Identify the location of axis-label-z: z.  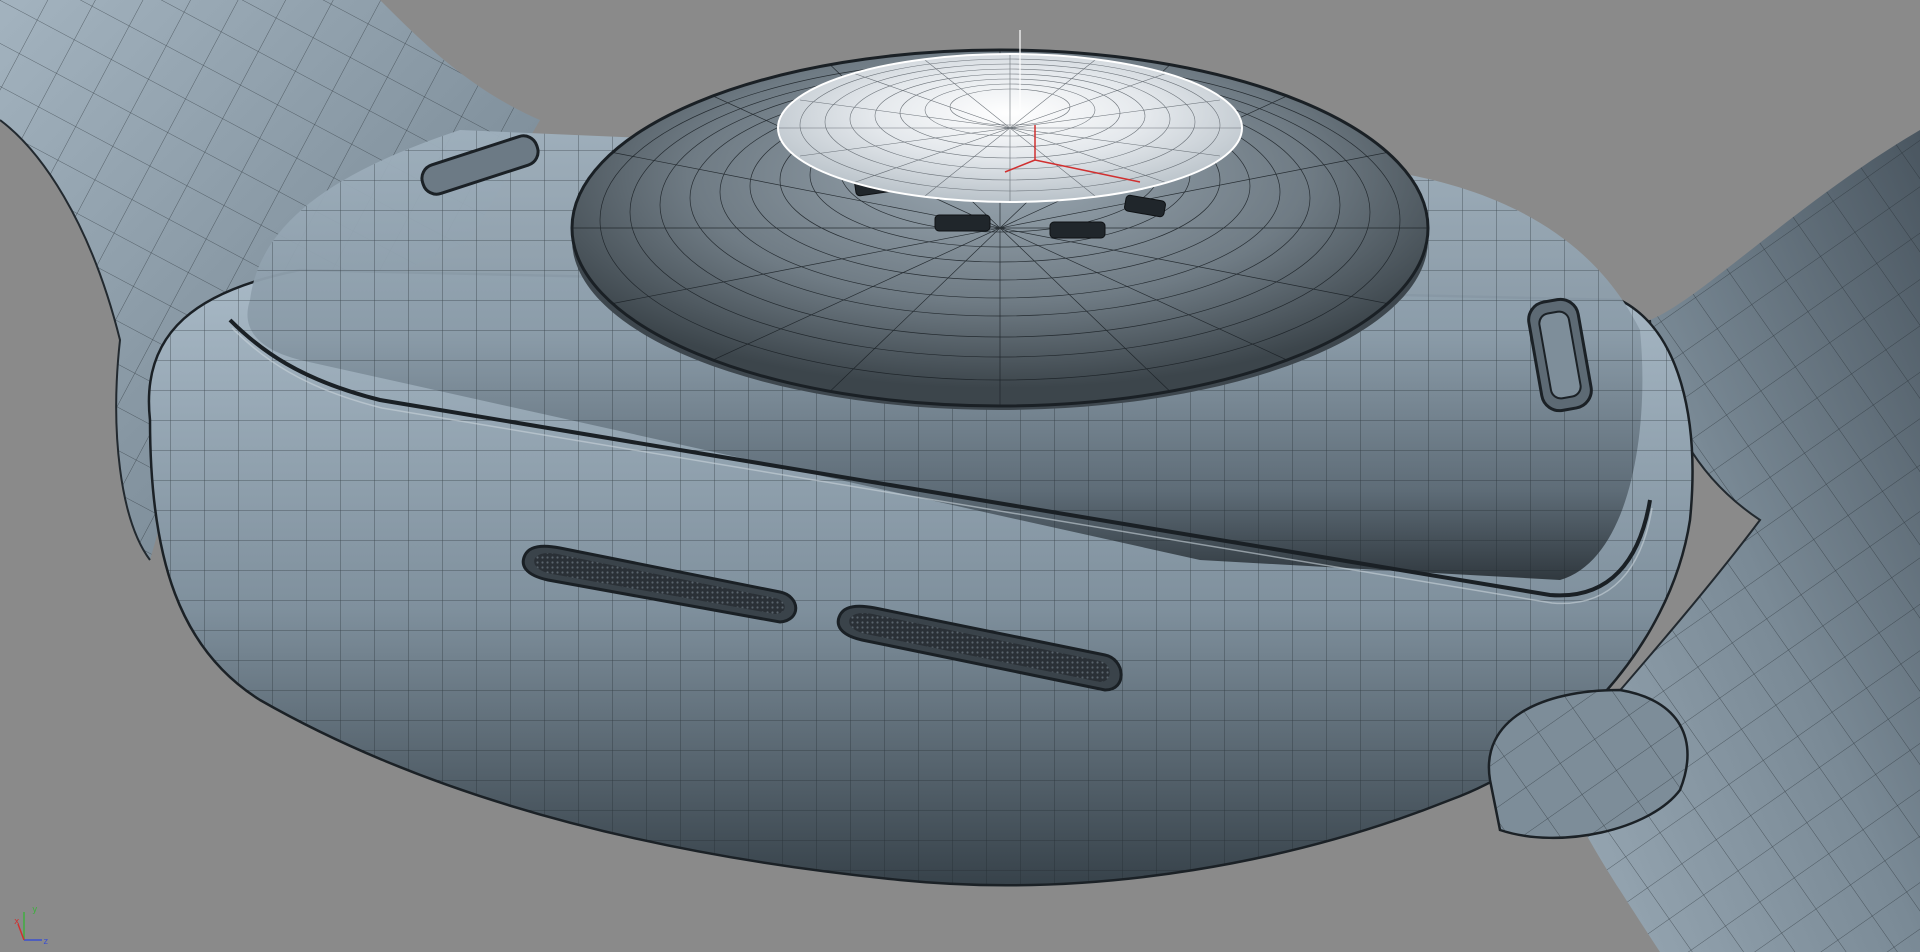
(45, 942).